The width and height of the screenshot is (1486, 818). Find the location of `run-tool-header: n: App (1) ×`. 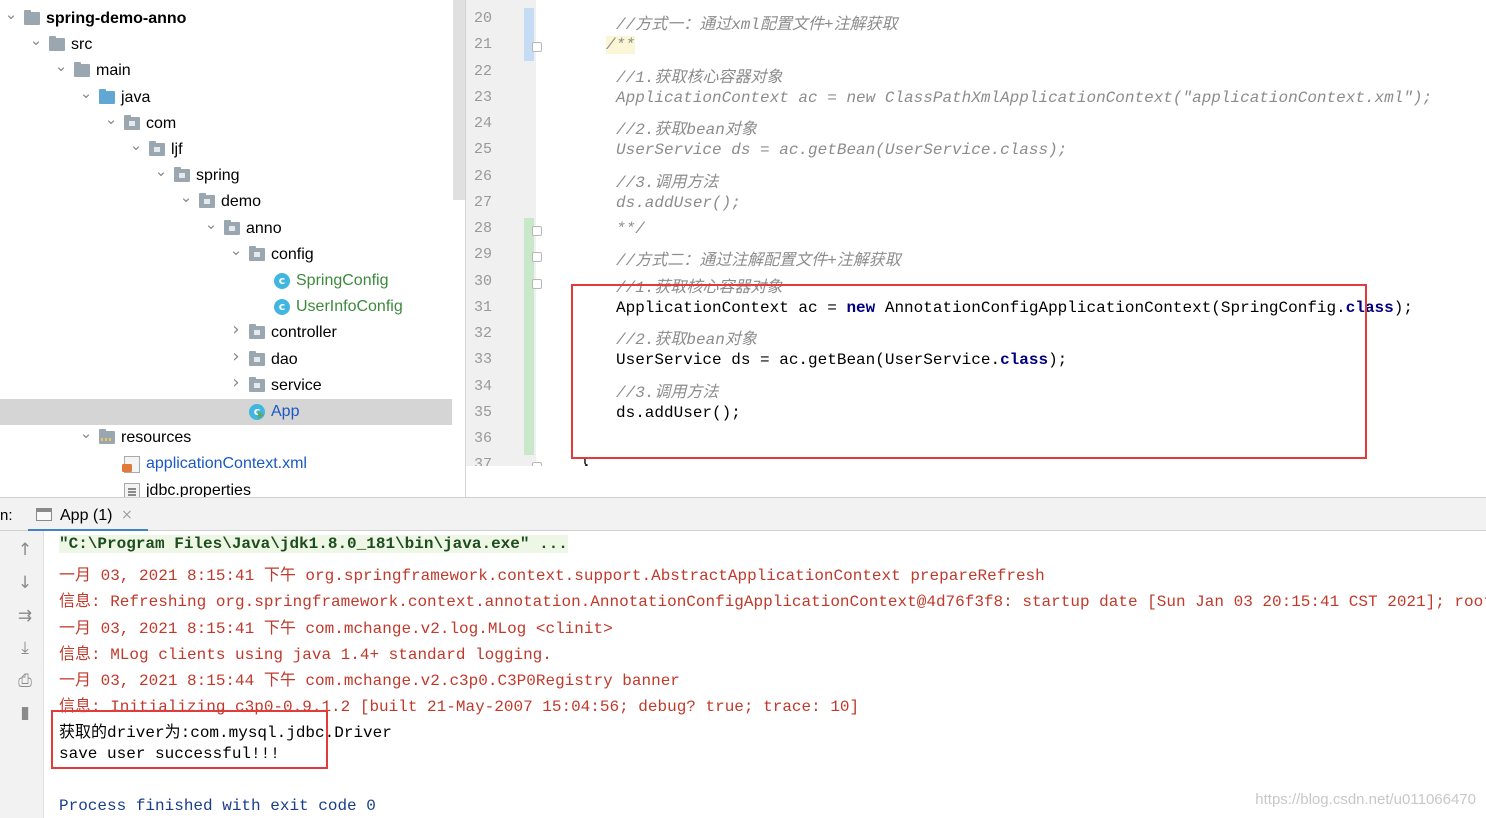

run-tool-header: n: App (1) × is located at coordinates (743, 514).